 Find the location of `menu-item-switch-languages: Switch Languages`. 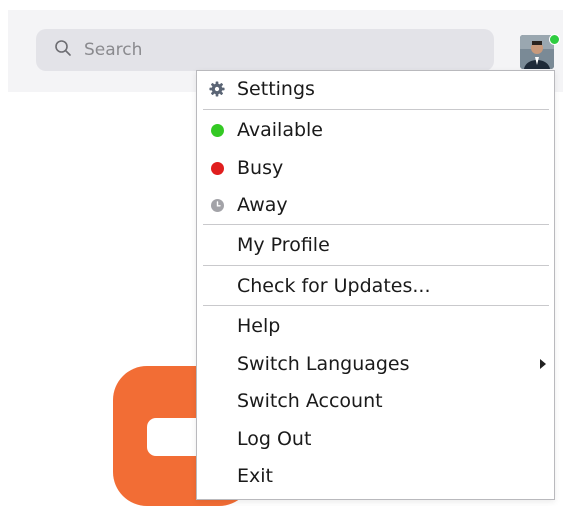

menu-item-switch-languages: Switch Languages is located at coordinates (375, 364).